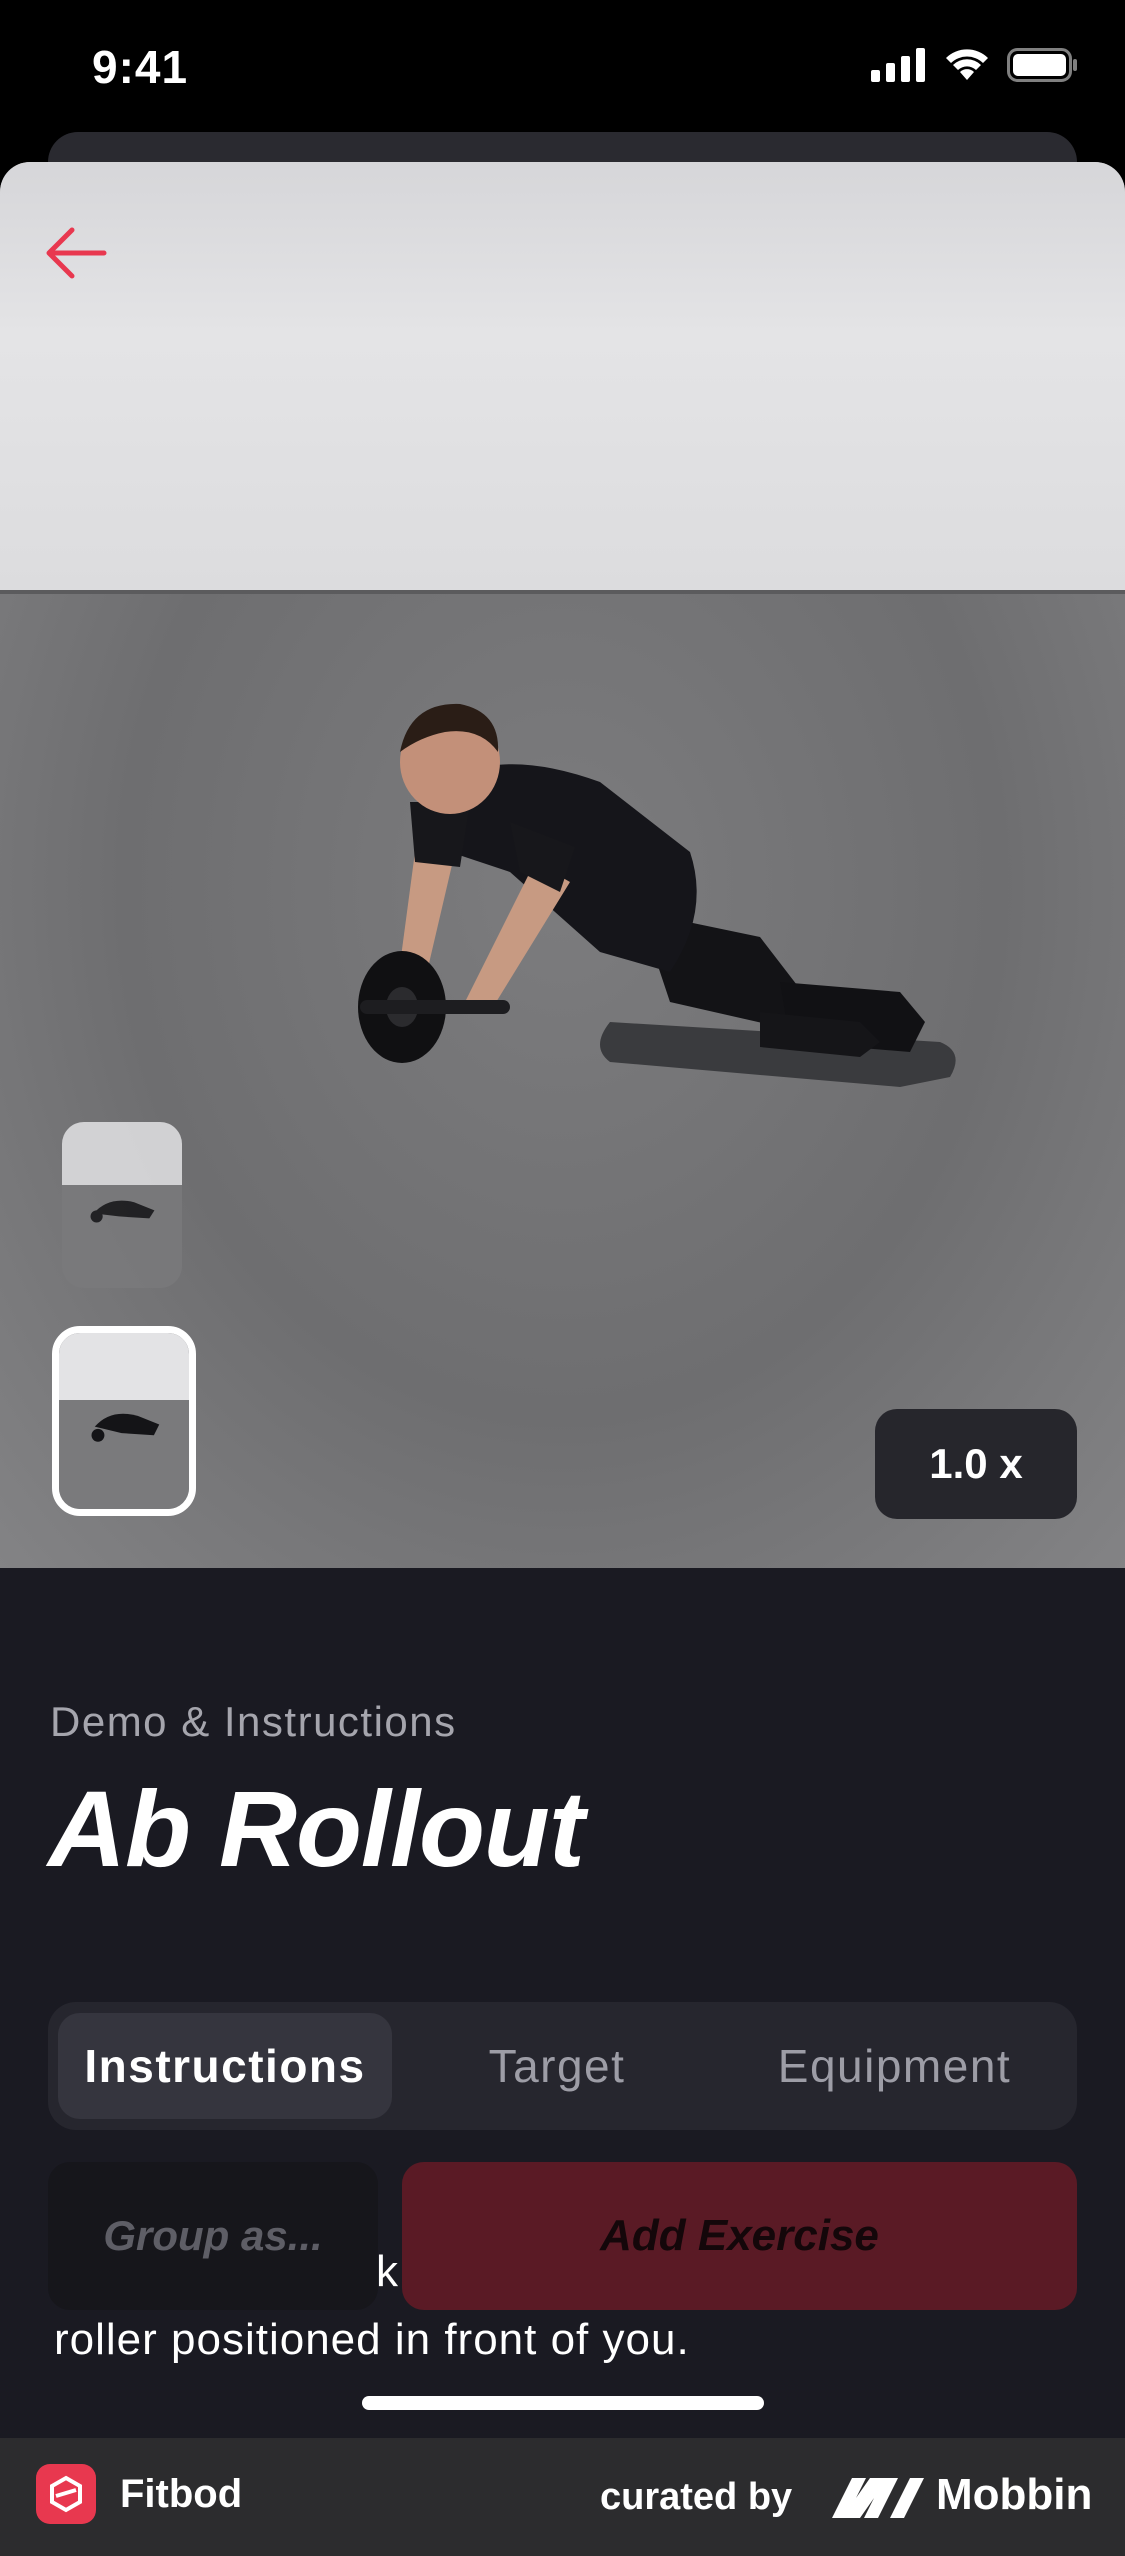  What do you see at coordinates (181, 2494) in the screenshot?
I see `app-name: Fitbod` at bounding box center [181, 2494].